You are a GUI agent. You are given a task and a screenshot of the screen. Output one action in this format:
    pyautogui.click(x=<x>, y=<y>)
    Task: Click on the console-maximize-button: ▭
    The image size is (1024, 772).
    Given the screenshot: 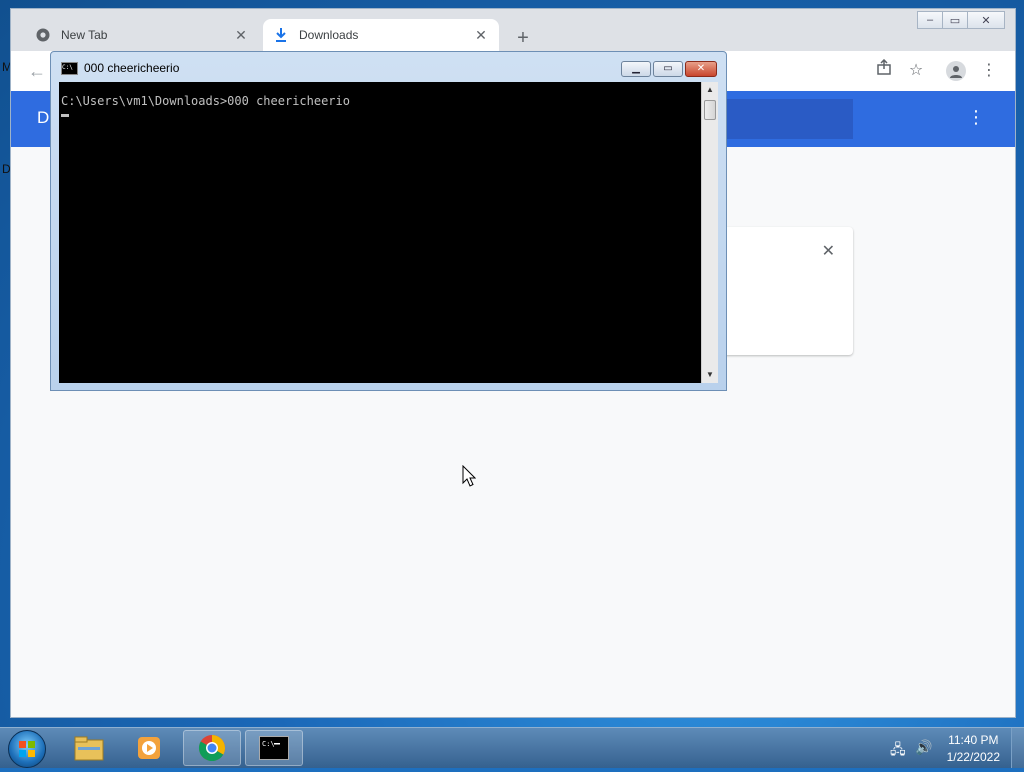 What is the action you would take?
    pyautogui.click(x=668, y=69)
    